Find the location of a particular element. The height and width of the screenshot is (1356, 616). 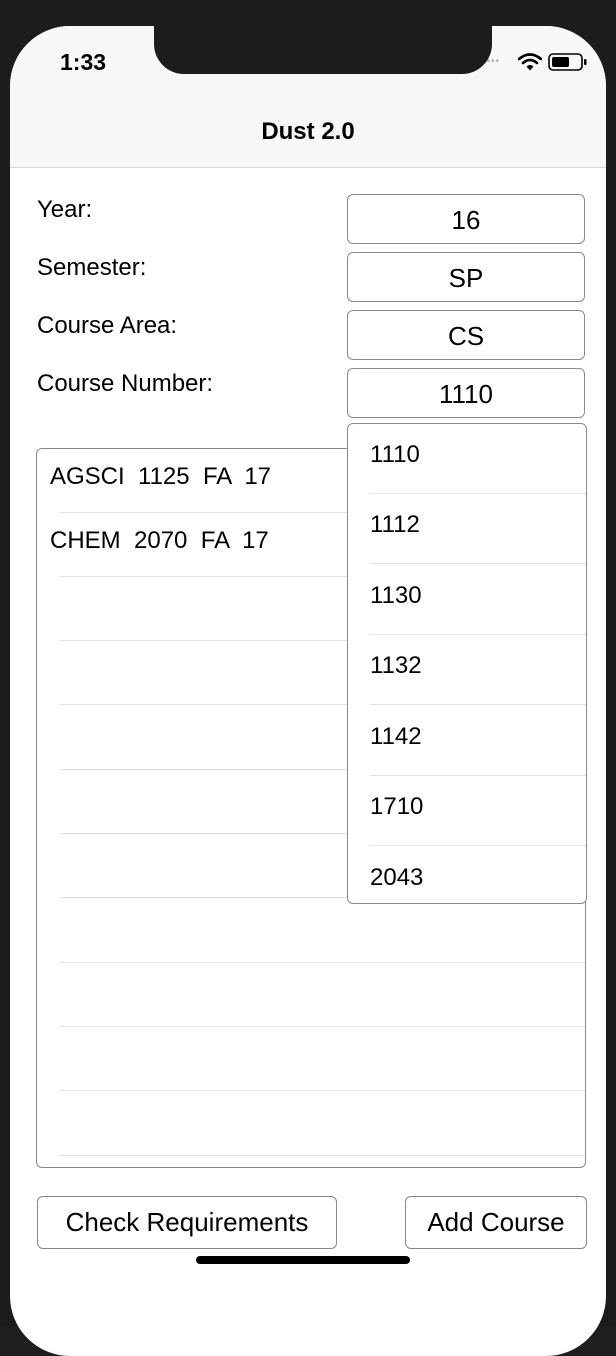

course-area-field: CS is located at coordinates (466, 335).